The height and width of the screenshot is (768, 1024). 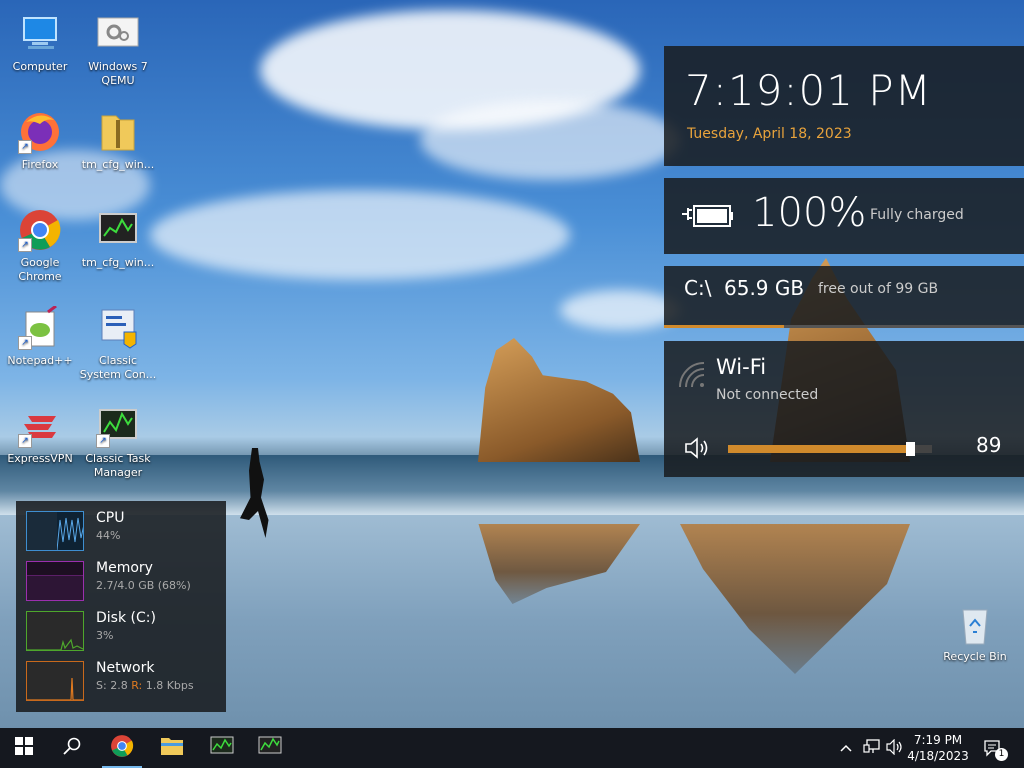 I want to click on disk-graph, so click(x=55, y=631).